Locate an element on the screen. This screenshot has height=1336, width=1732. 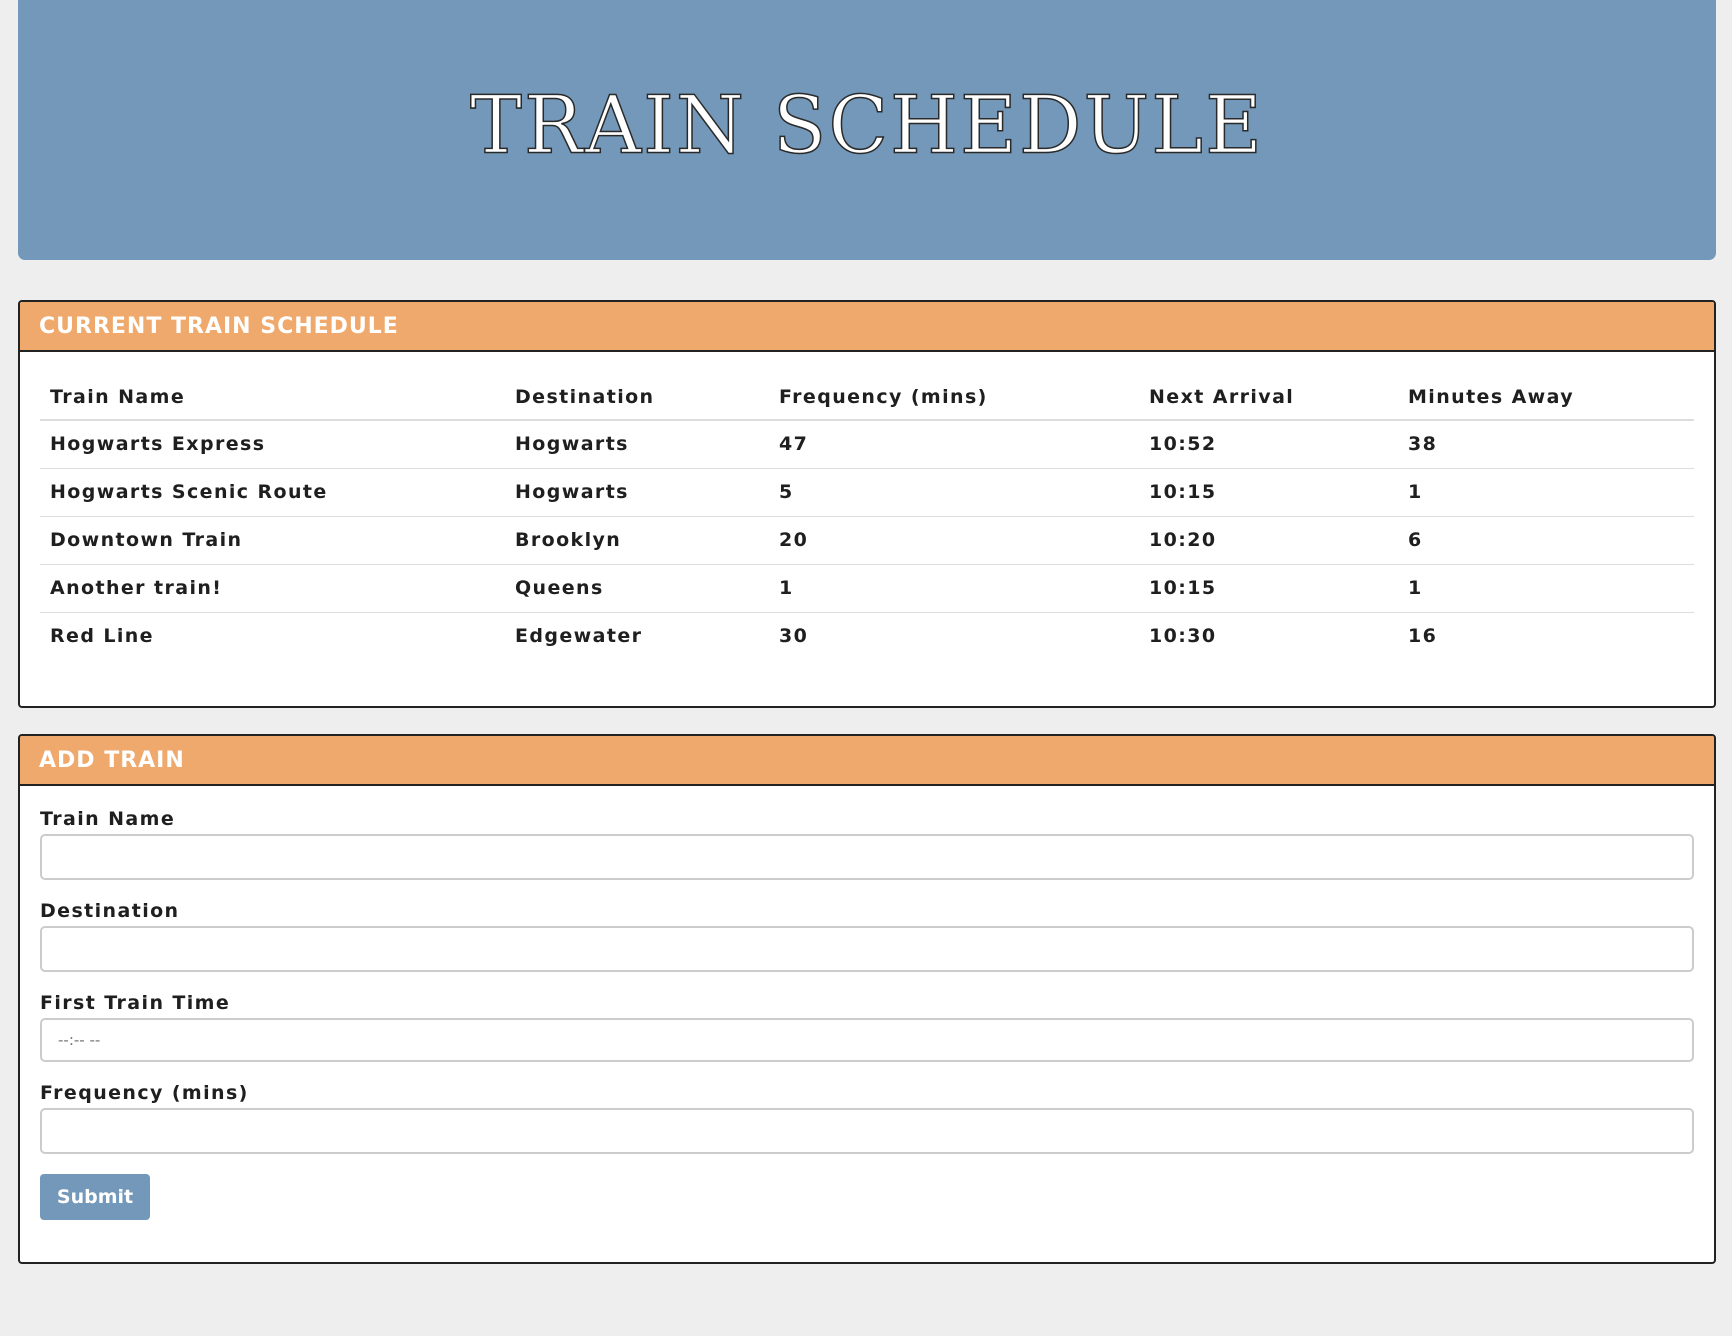
train-name-input is located at coordinates (867, 857).